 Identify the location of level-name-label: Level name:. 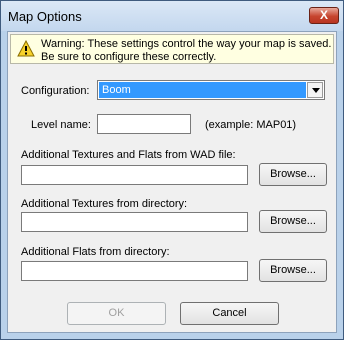
(61, 125).